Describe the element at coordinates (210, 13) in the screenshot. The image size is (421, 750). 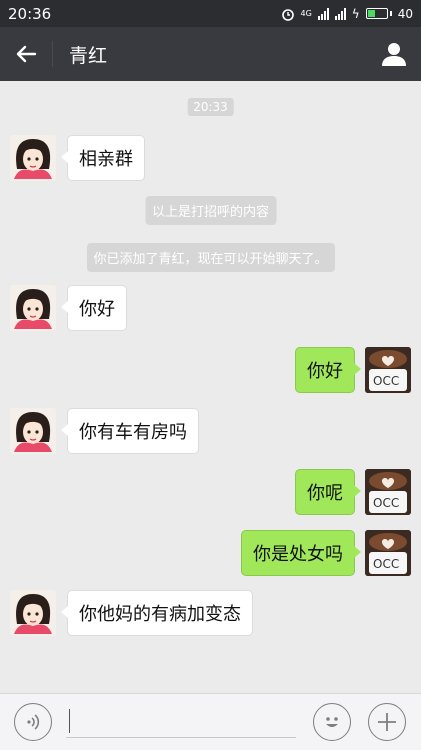
I see `status-bar: 20:36 4G ϟ 40` at that location.